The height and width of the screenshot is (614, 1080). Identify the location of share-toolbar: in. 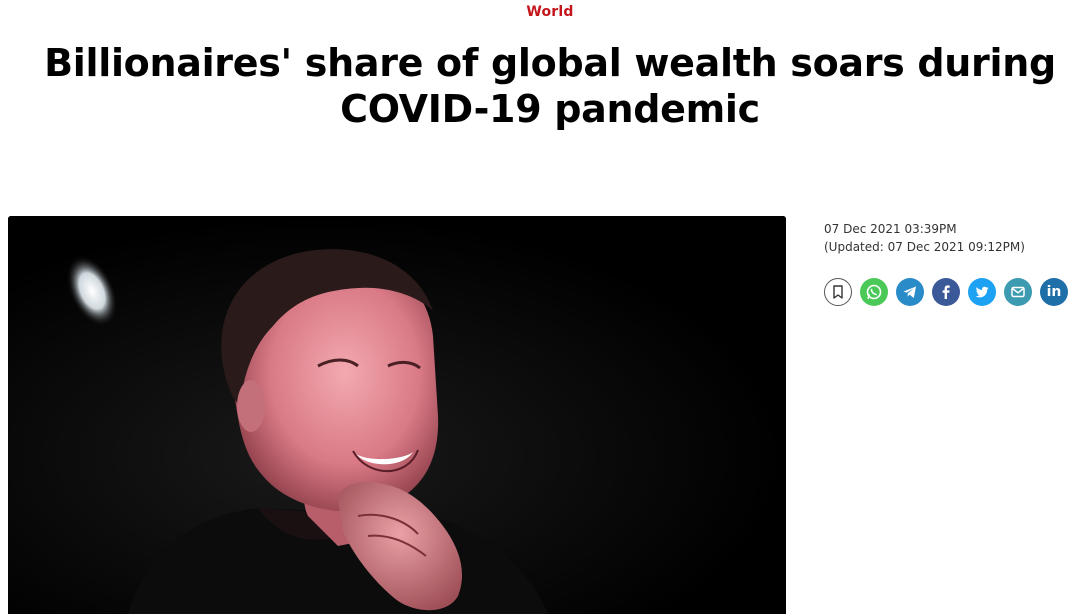
(946, 292).